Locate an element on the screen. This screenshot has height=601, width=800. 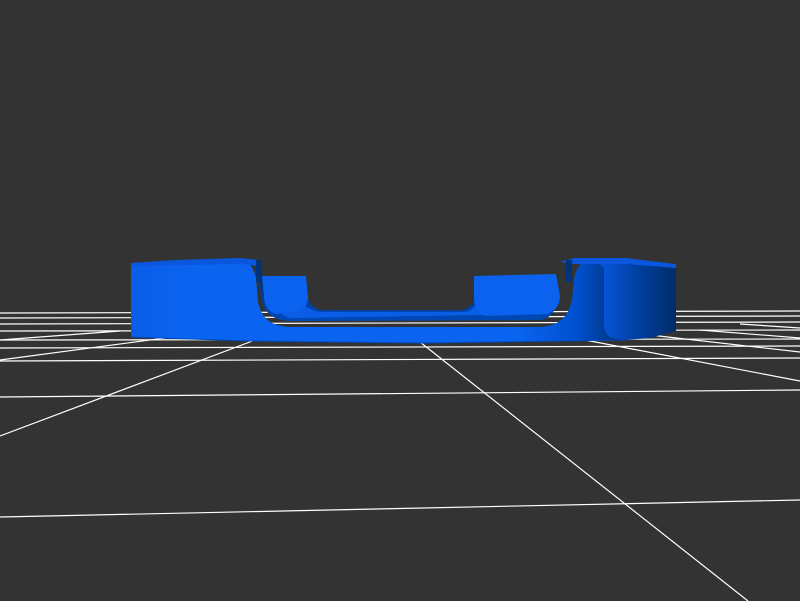
model-bracket is located at coordinates (403, 301).